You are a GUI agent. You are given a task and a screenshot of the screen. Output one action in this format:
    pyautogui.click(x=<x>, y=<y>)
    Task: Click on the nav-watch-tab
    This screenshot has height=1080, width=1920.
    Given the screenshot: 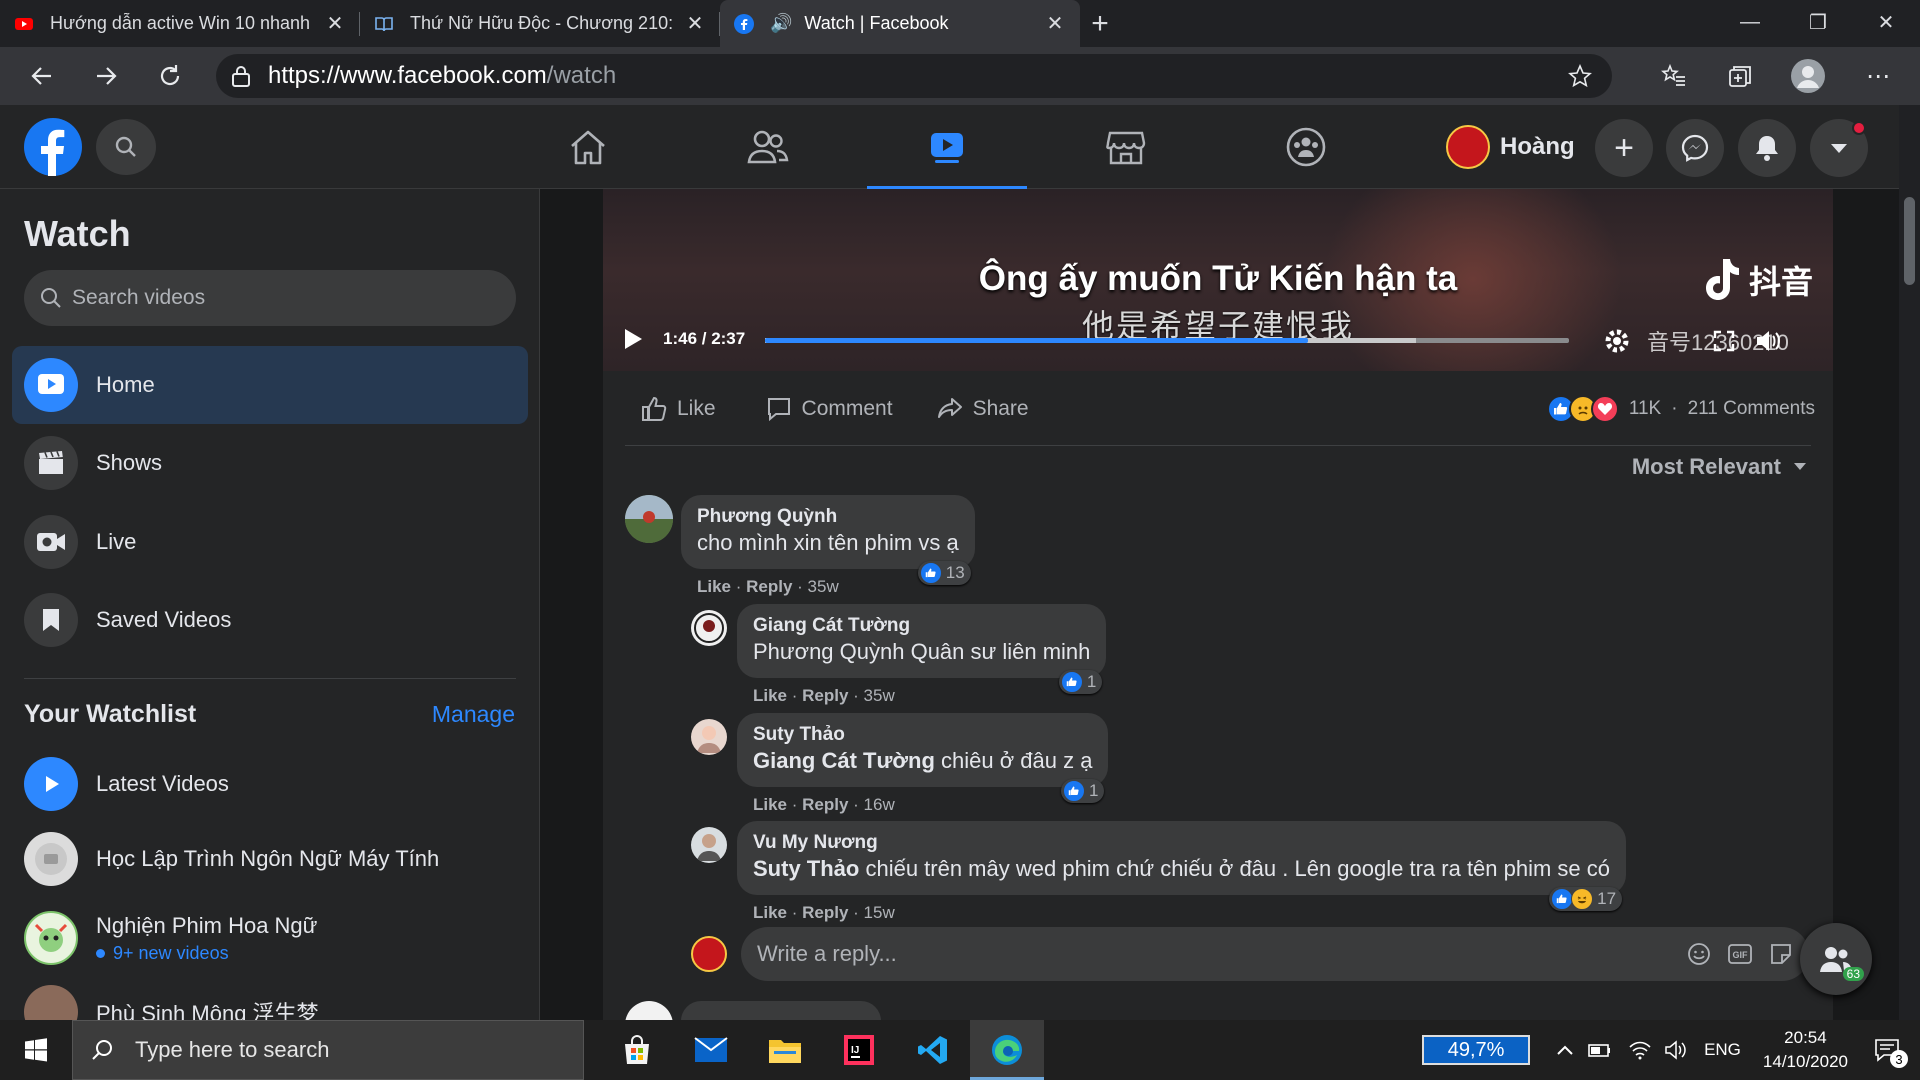 What is the action you would take?
    pyautogui.click(x=947, y=147)
    